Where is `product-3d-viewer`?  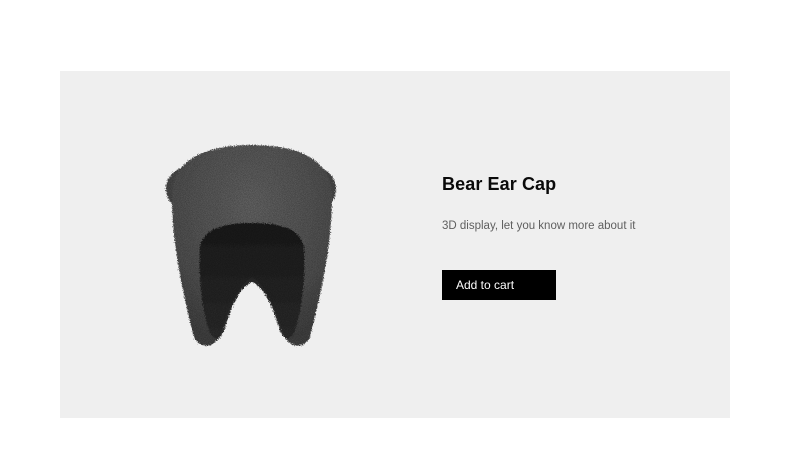
product-3d-viewer is located at coordinates (252, 244).